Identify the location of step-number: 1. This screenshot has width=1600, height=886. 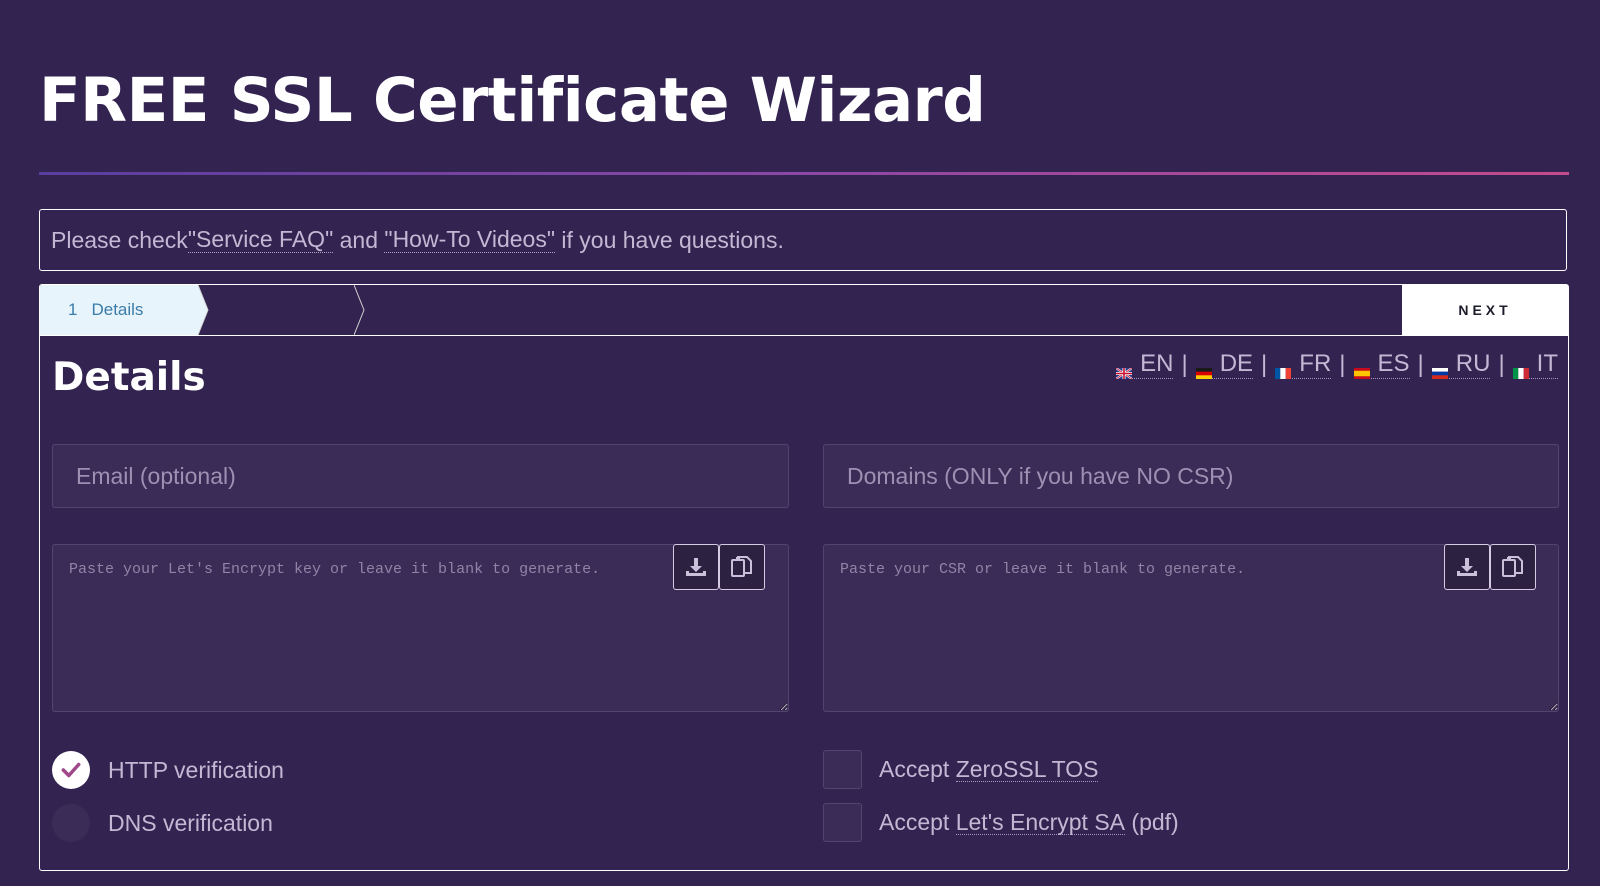
(73, 309).